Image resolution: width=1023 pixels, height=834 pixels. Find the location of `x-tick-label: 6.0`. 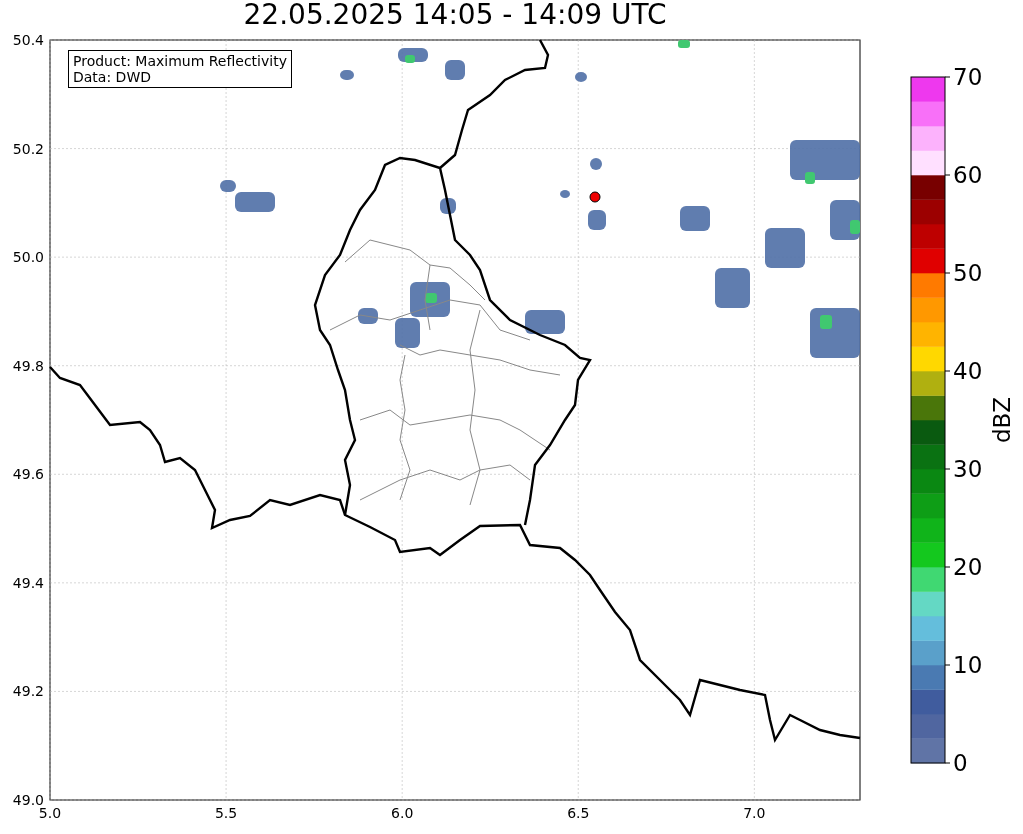

x-tick-label: 6.0 is located at coordinates (402, 813).